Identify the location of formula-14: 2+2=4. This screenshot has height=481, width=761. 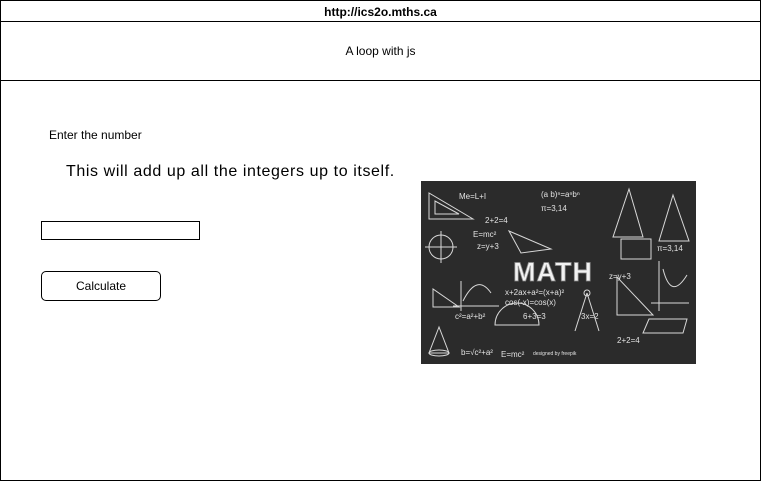
(628, 340).